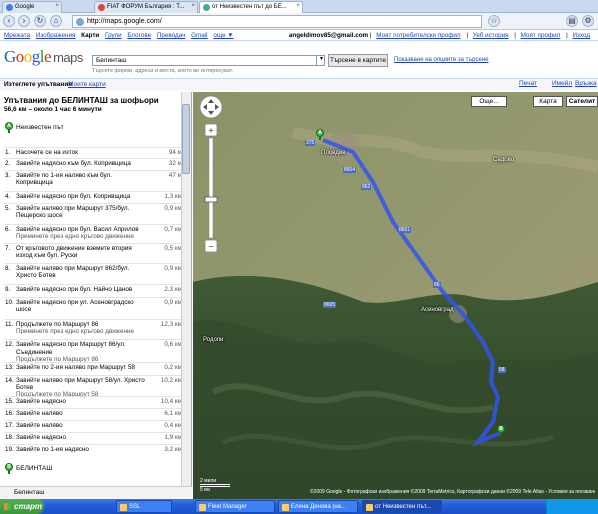 The height and width of the screenshot is (514, 598). I want to click on direction-step: 17. Завийте наляво 0,4 км, so click(94, 424).